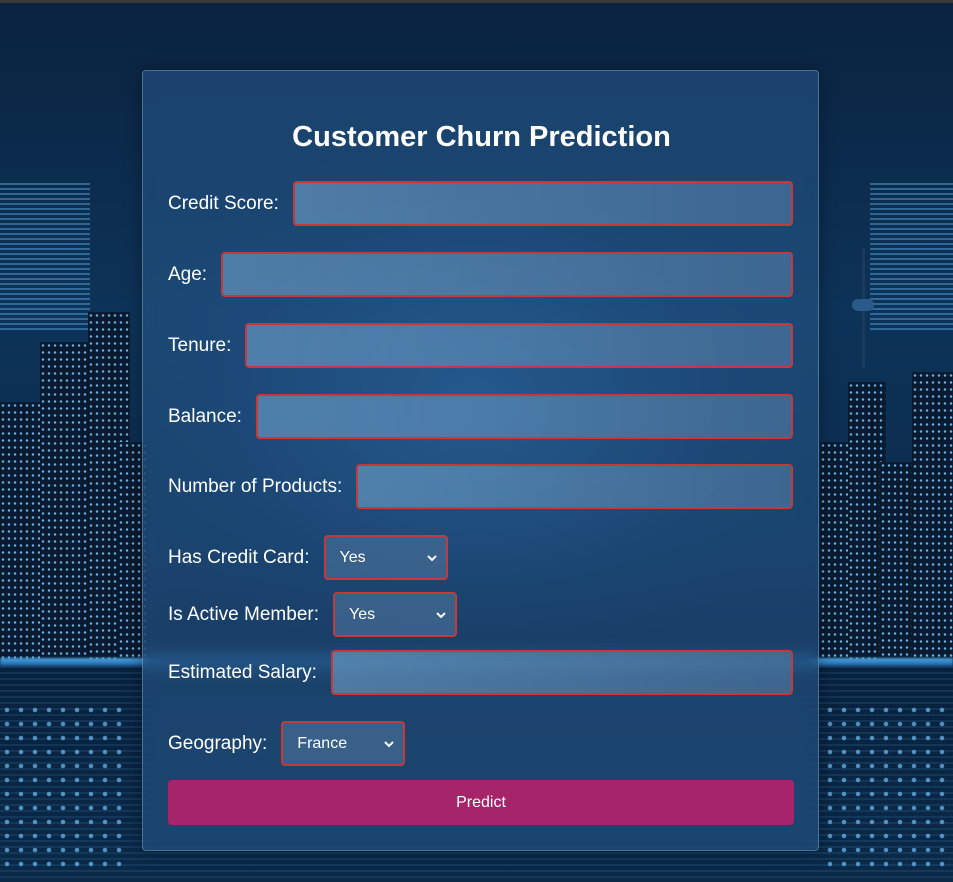 The image size is (953, 882). I want to click on tenure-row: Tenure:, so click(480, 345).